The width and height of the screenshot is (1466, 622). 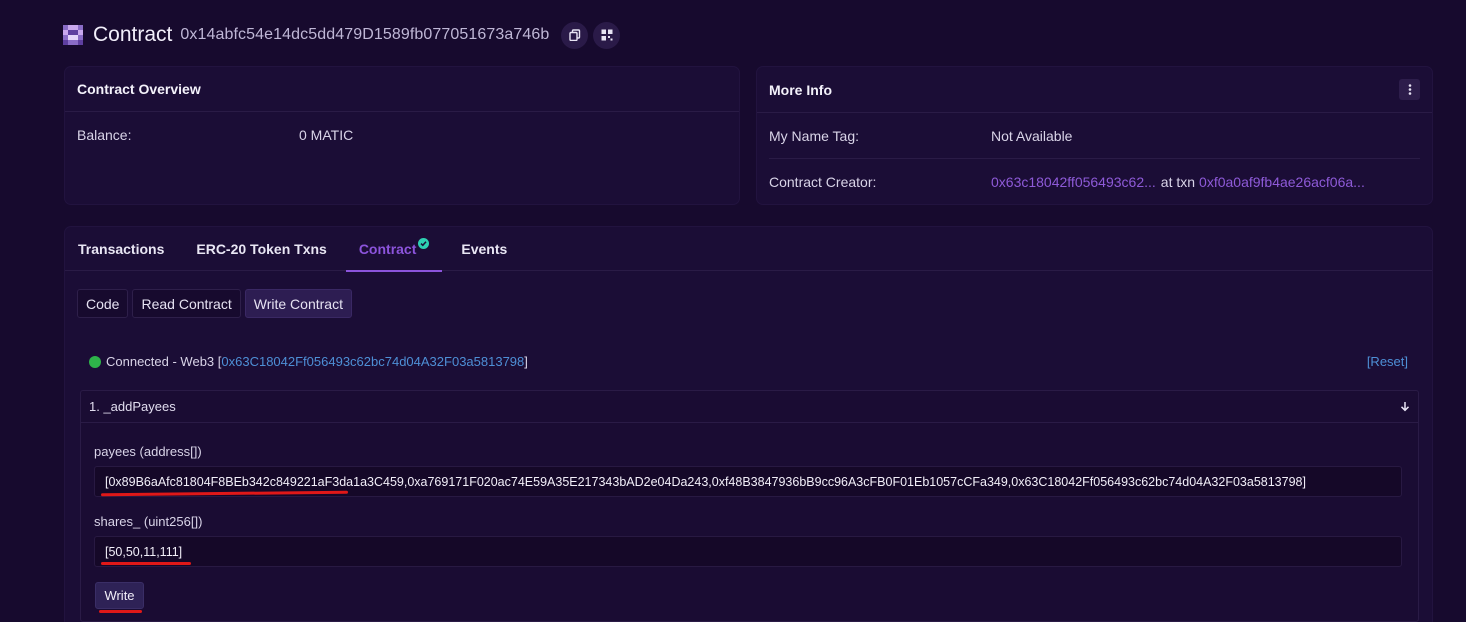 I want to click on subtab-read-contract-label: Read Contract, so click(x=186, y=303).